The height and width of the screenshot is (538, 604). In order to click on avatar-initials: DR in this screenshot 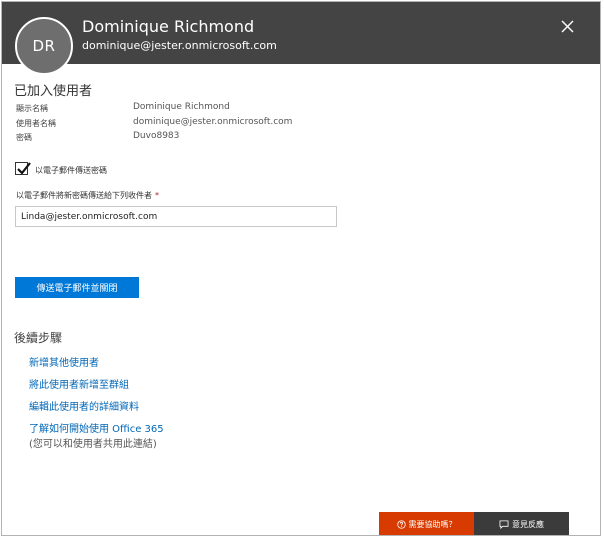, I will do `click(44, 46)`.